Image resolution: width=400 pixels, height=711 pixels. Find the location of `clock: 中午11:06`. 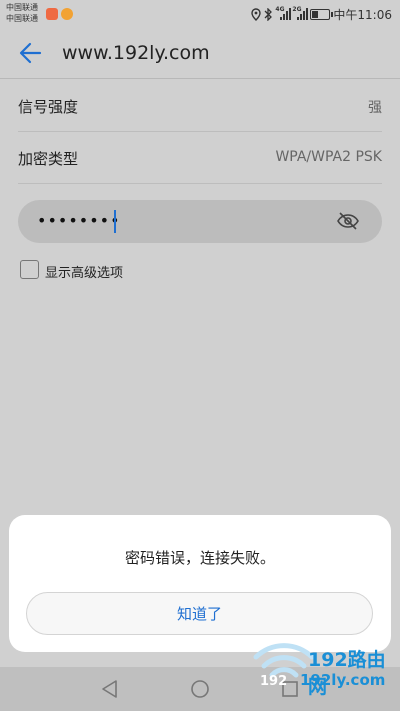

clock: 中午11:06 is located at coordinates (362, 14).